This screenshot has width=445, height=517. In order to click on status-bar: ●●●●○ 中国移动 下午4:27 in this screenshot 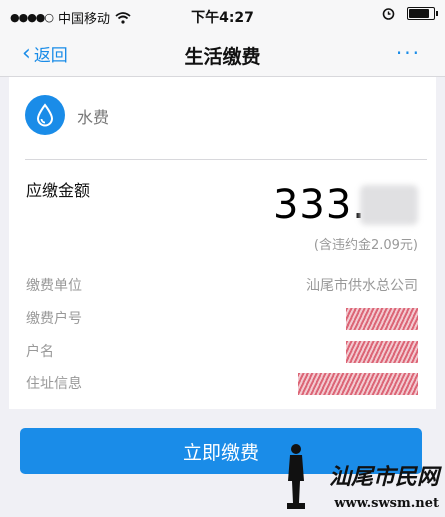, I will do `click(222, 16)`.